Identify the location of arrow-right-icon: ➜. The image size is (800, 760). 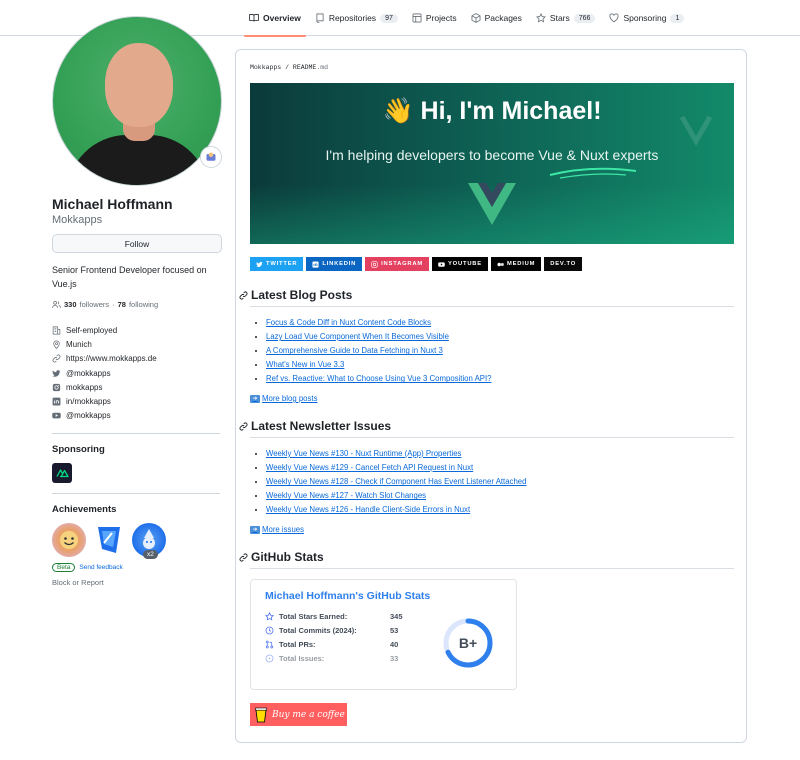
(255, 398).